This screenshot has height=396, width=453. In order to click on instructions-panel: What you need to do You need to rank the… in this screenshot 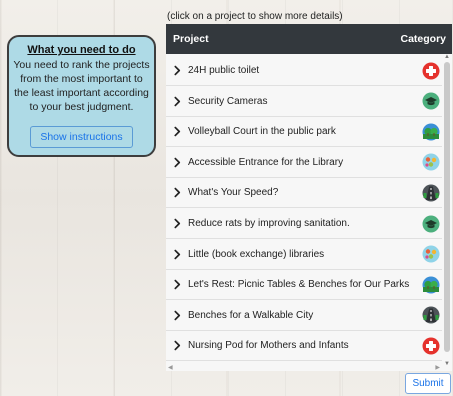, I will do `click(81, 96)`.